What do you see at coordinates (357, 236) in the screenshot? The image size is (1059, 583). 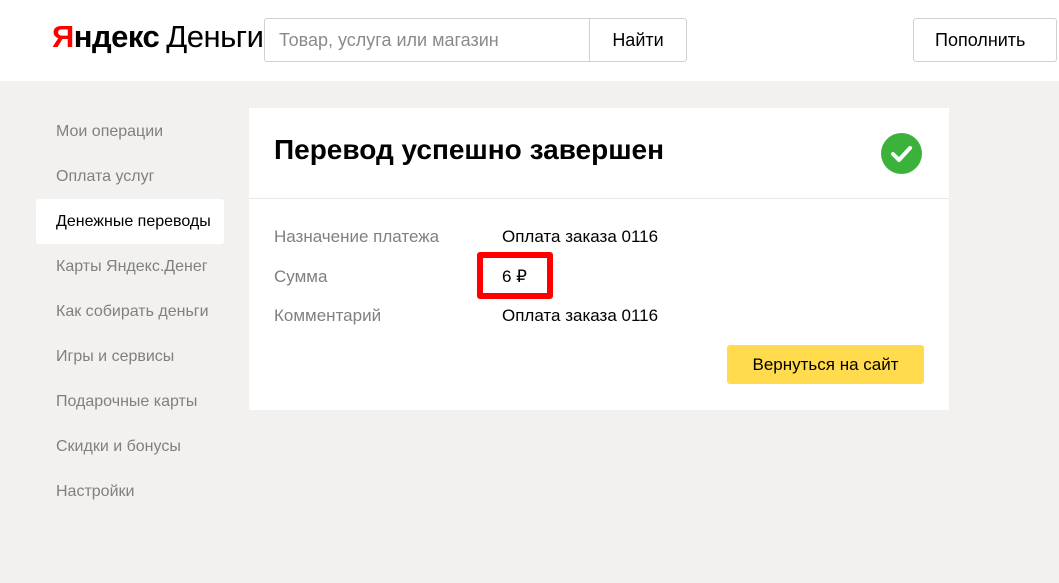 I see `detail-label: Назначение платежа` at bounding box center [357, 236].